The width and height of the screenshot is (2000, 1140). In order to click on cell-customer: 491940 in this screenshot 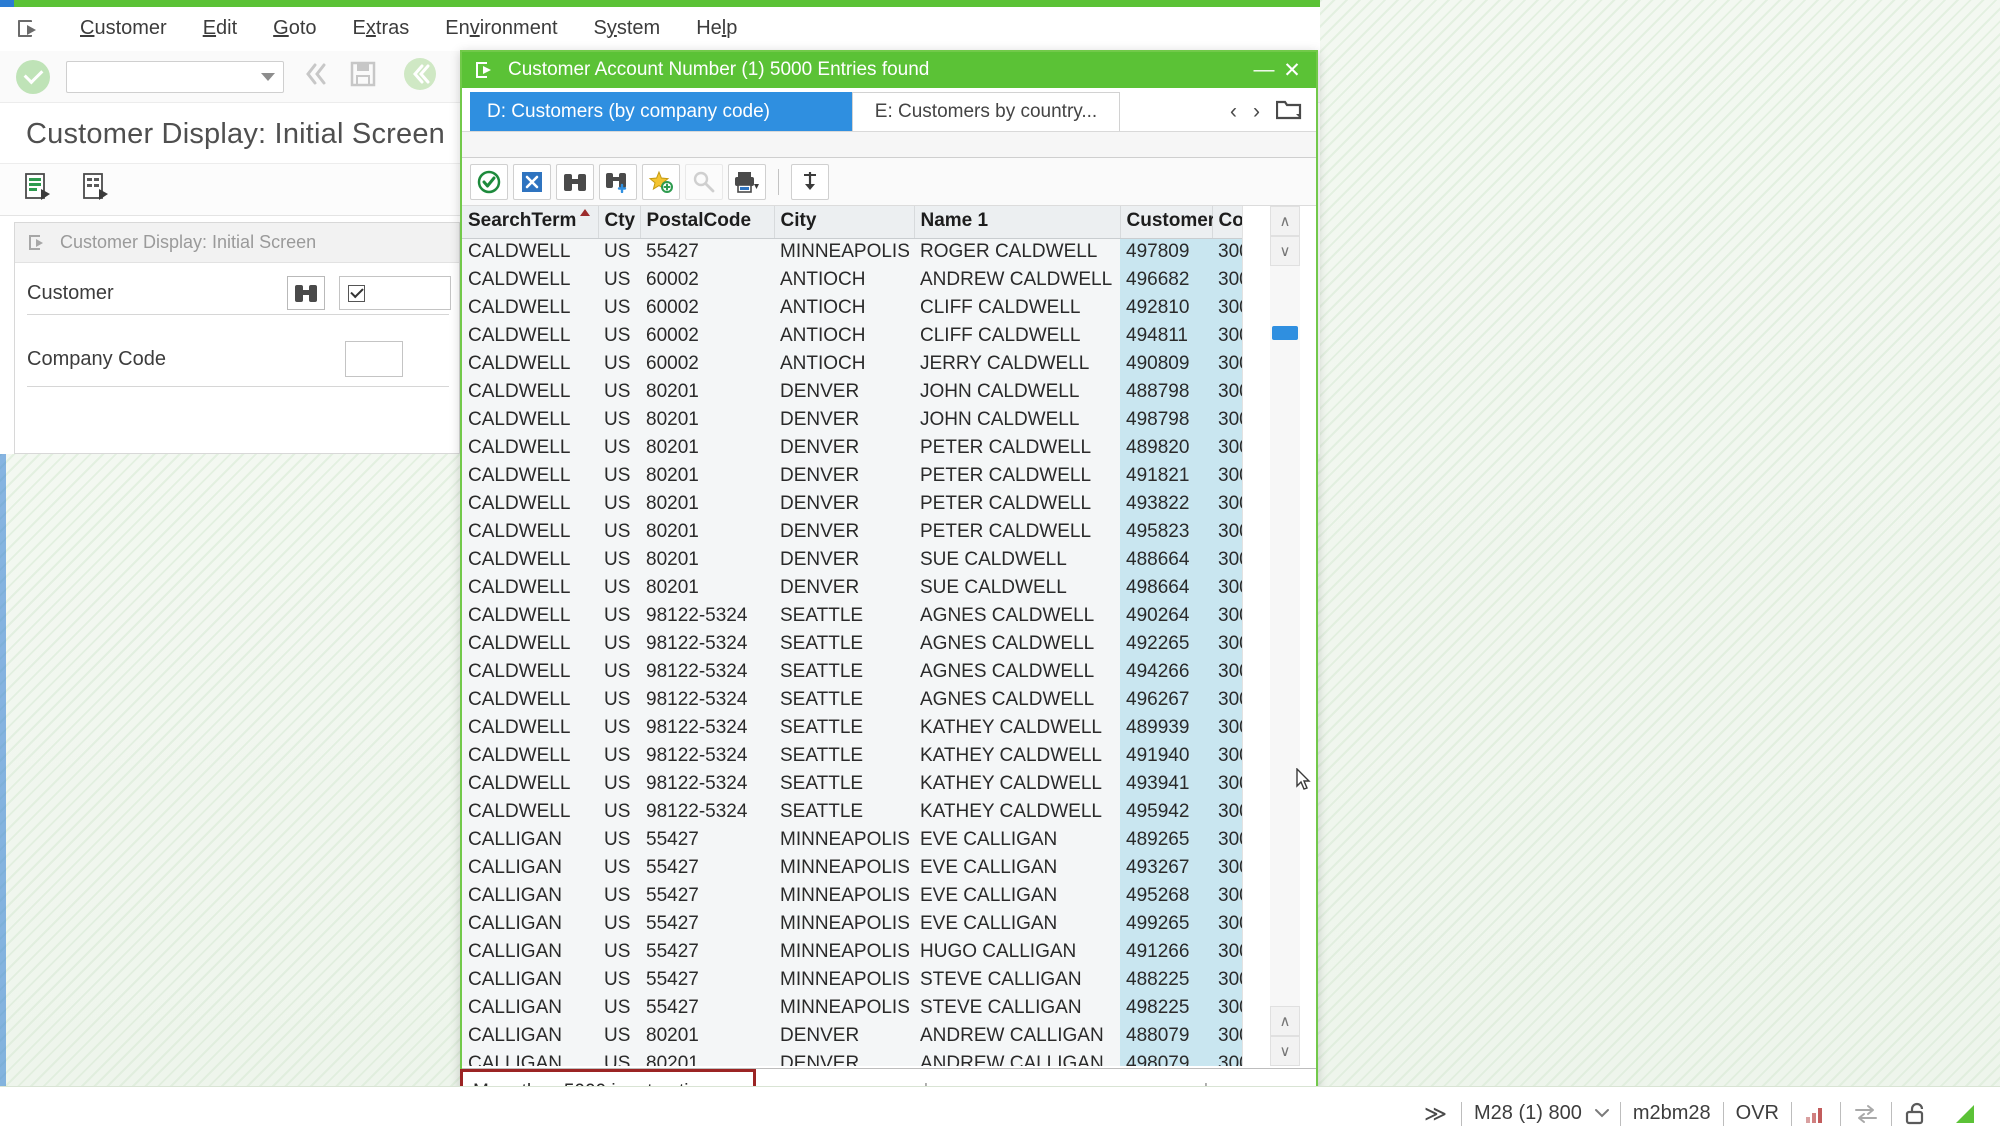, I will do `click(1166, 756)`.